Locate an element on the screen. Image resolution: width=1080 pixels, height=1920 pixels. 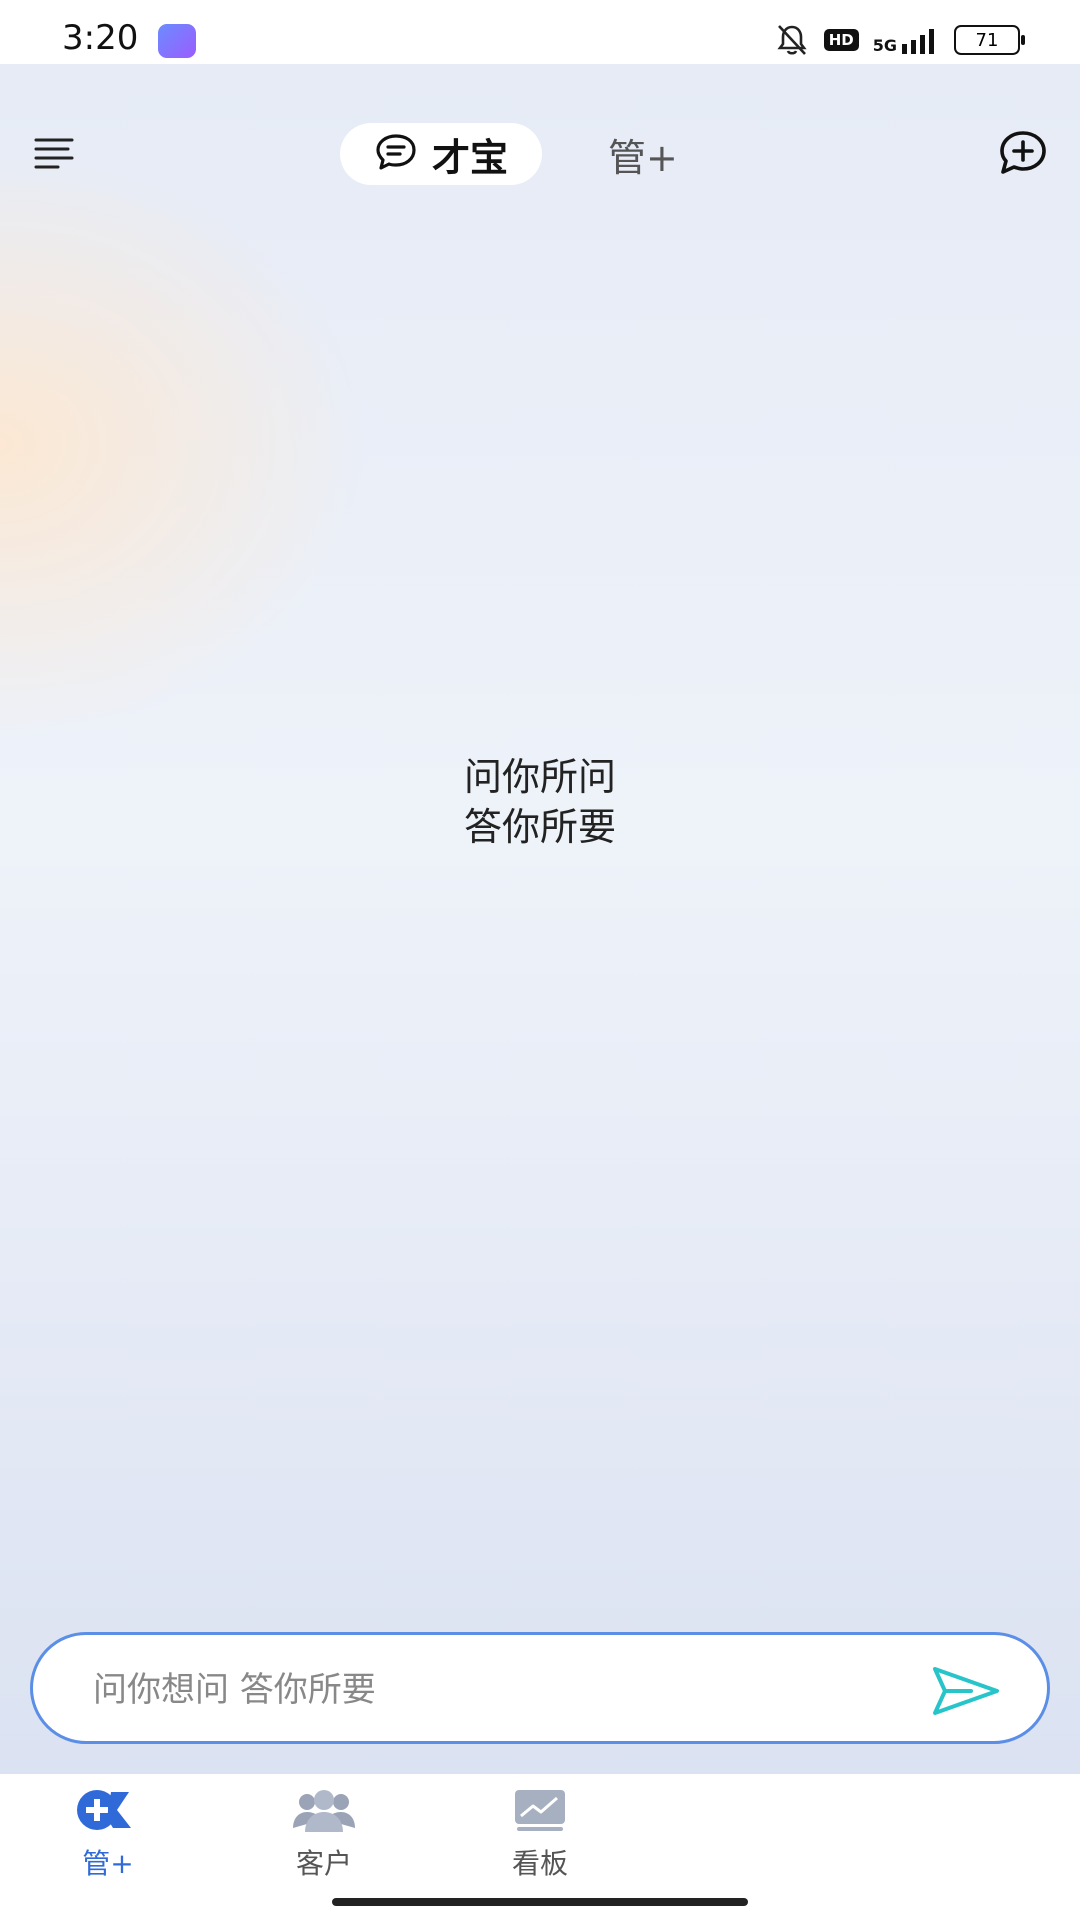
nav-item-customers: 客户 is located at coordinates (324, 1835).